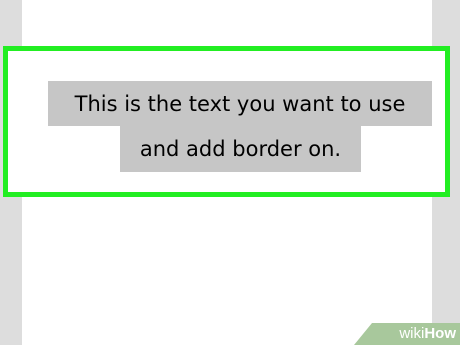 The image size is (460, 345). What do you see at coordinates (240, 149) in the screenshot?
I see `selected-text-line-2: and add border on.` at bounding box center [240, 149].